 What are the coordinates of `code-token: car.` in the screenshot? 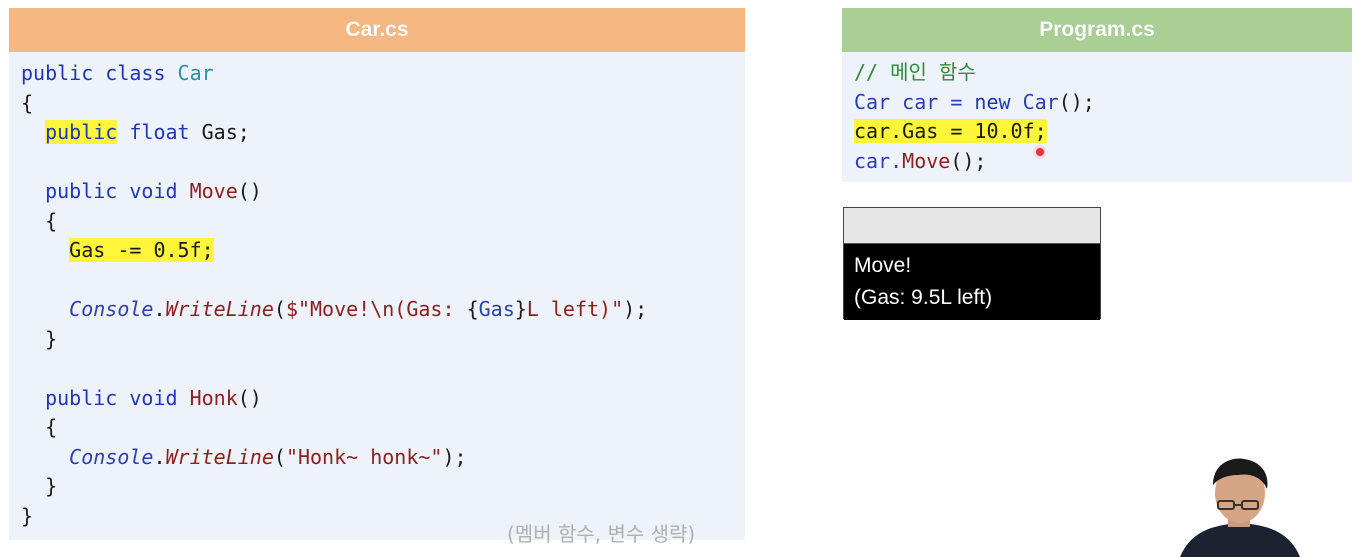 It's located at (878, 160).